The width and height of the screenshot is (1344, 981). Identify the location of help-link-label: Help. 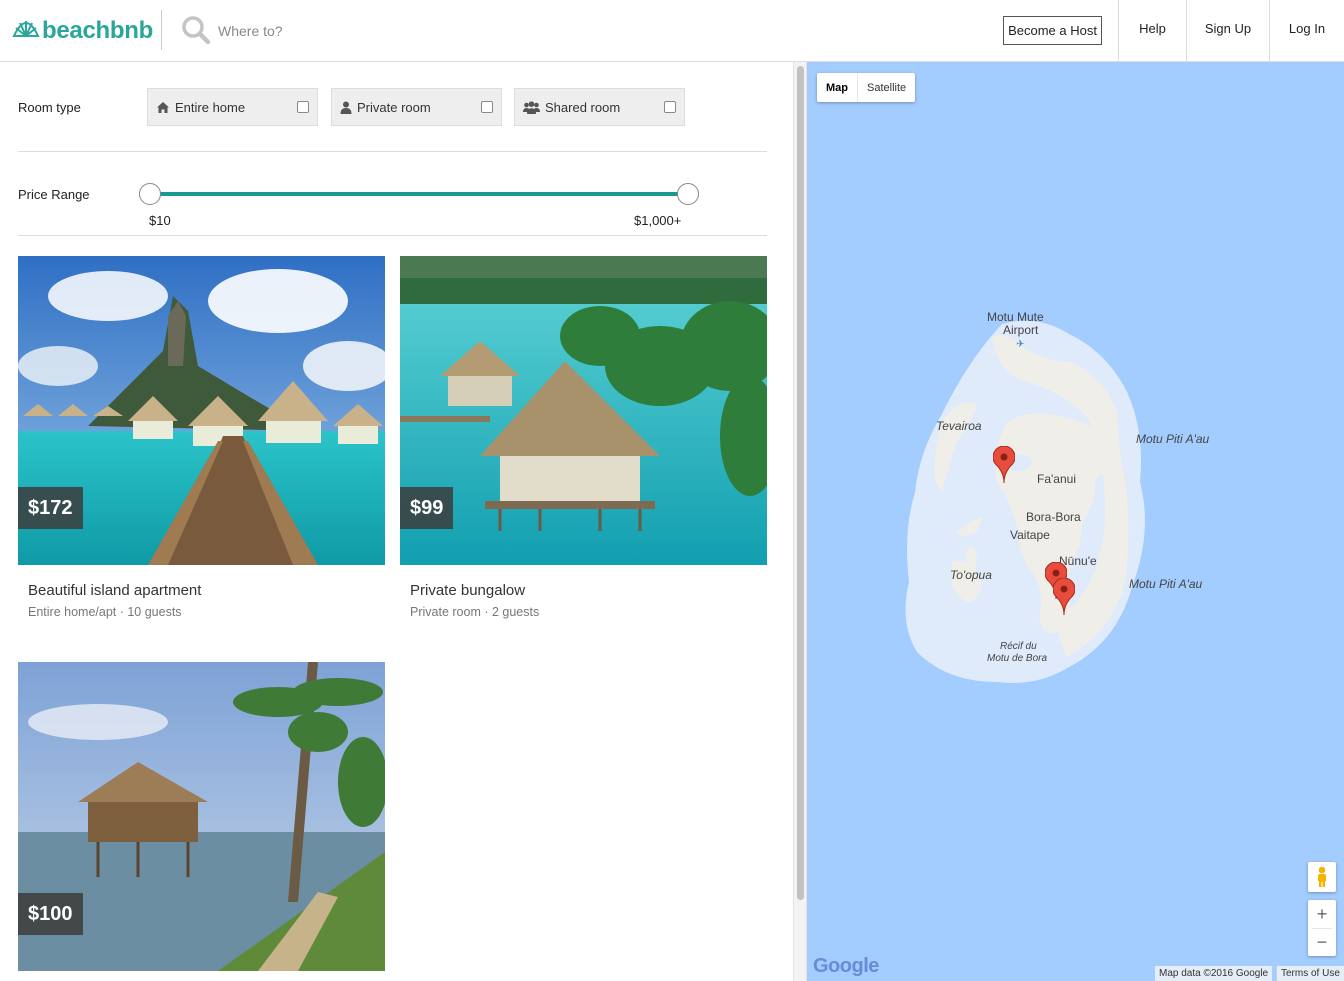
(1152, 28).